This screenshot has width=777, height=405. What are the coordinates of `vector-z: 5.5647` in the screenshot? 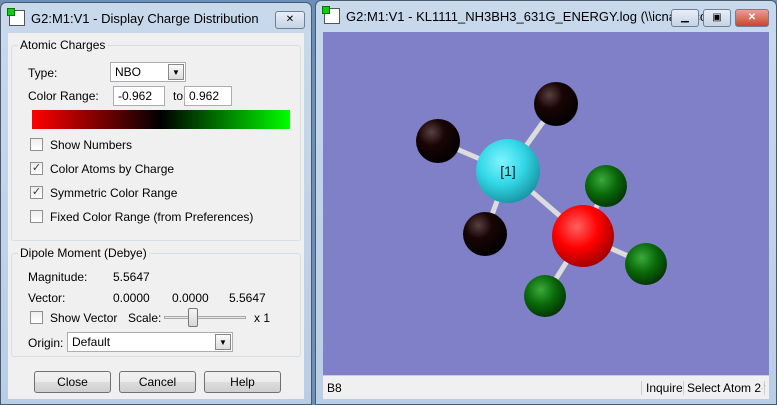 It's located at (247, 298).